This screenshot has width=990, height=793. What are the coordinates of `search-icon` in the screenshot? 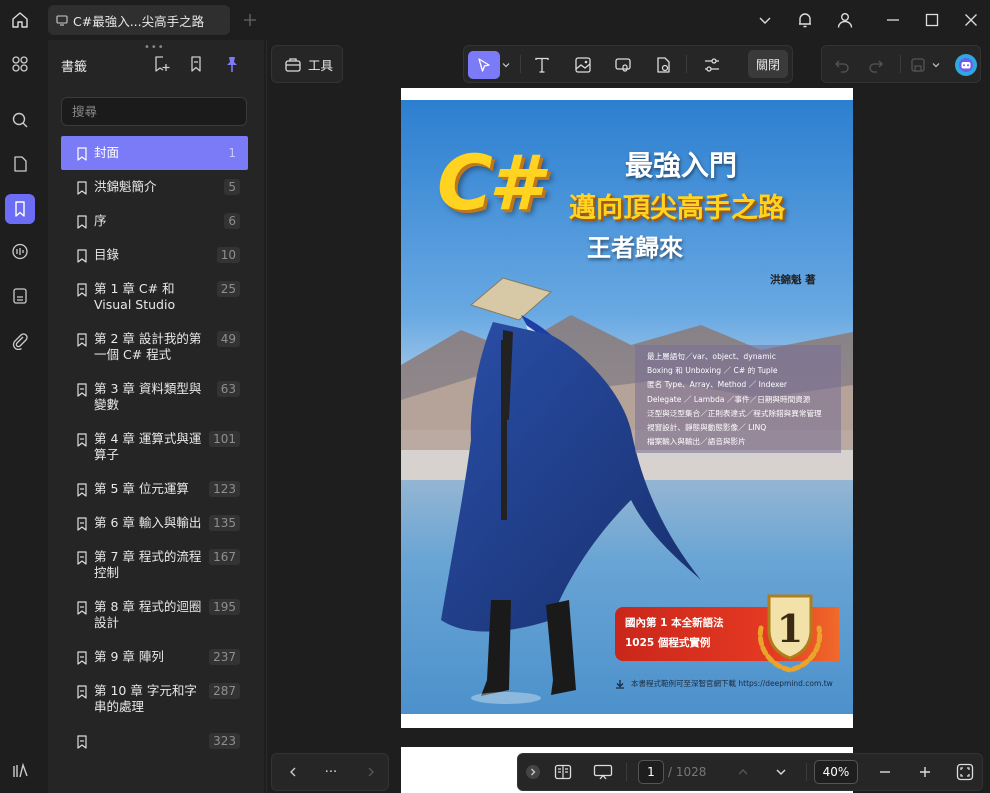 It's located at (20, 120).